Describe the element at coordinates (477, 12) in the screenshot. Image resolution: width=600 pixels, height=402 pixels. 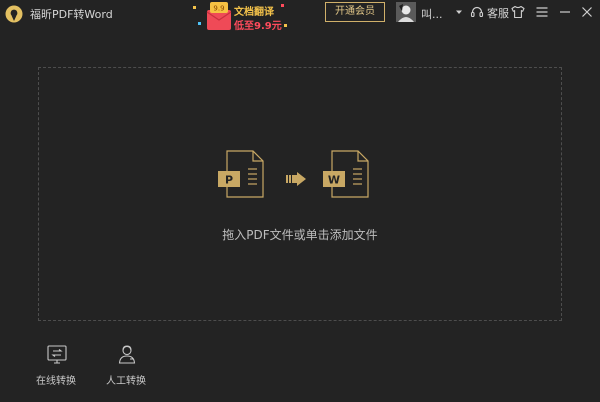
I see `headset-icon` at that location.